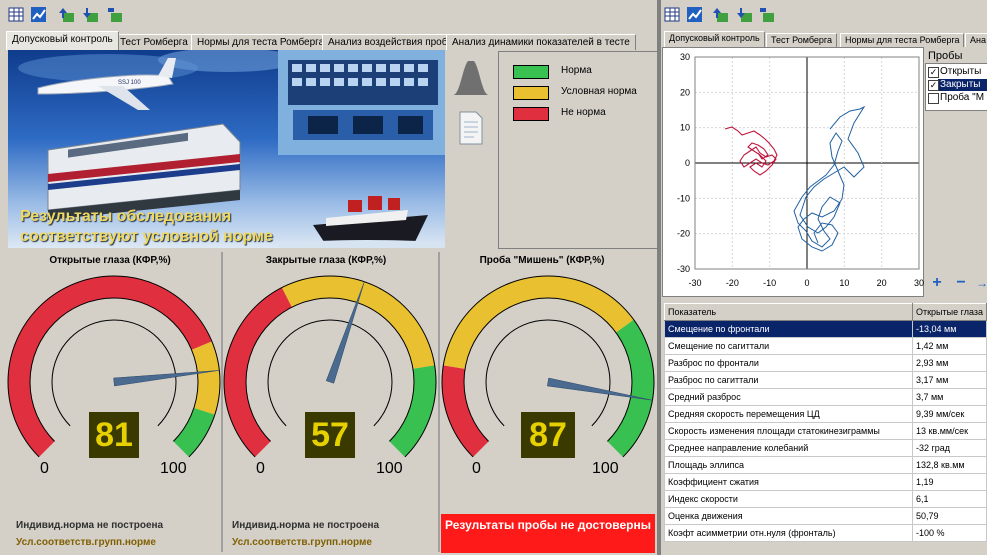  What do you see at coordinates (825, 380) in the screenshot?
I see `table-row: Разброс по сагиттали 3,17 мм` at bounding box center [825, 380].